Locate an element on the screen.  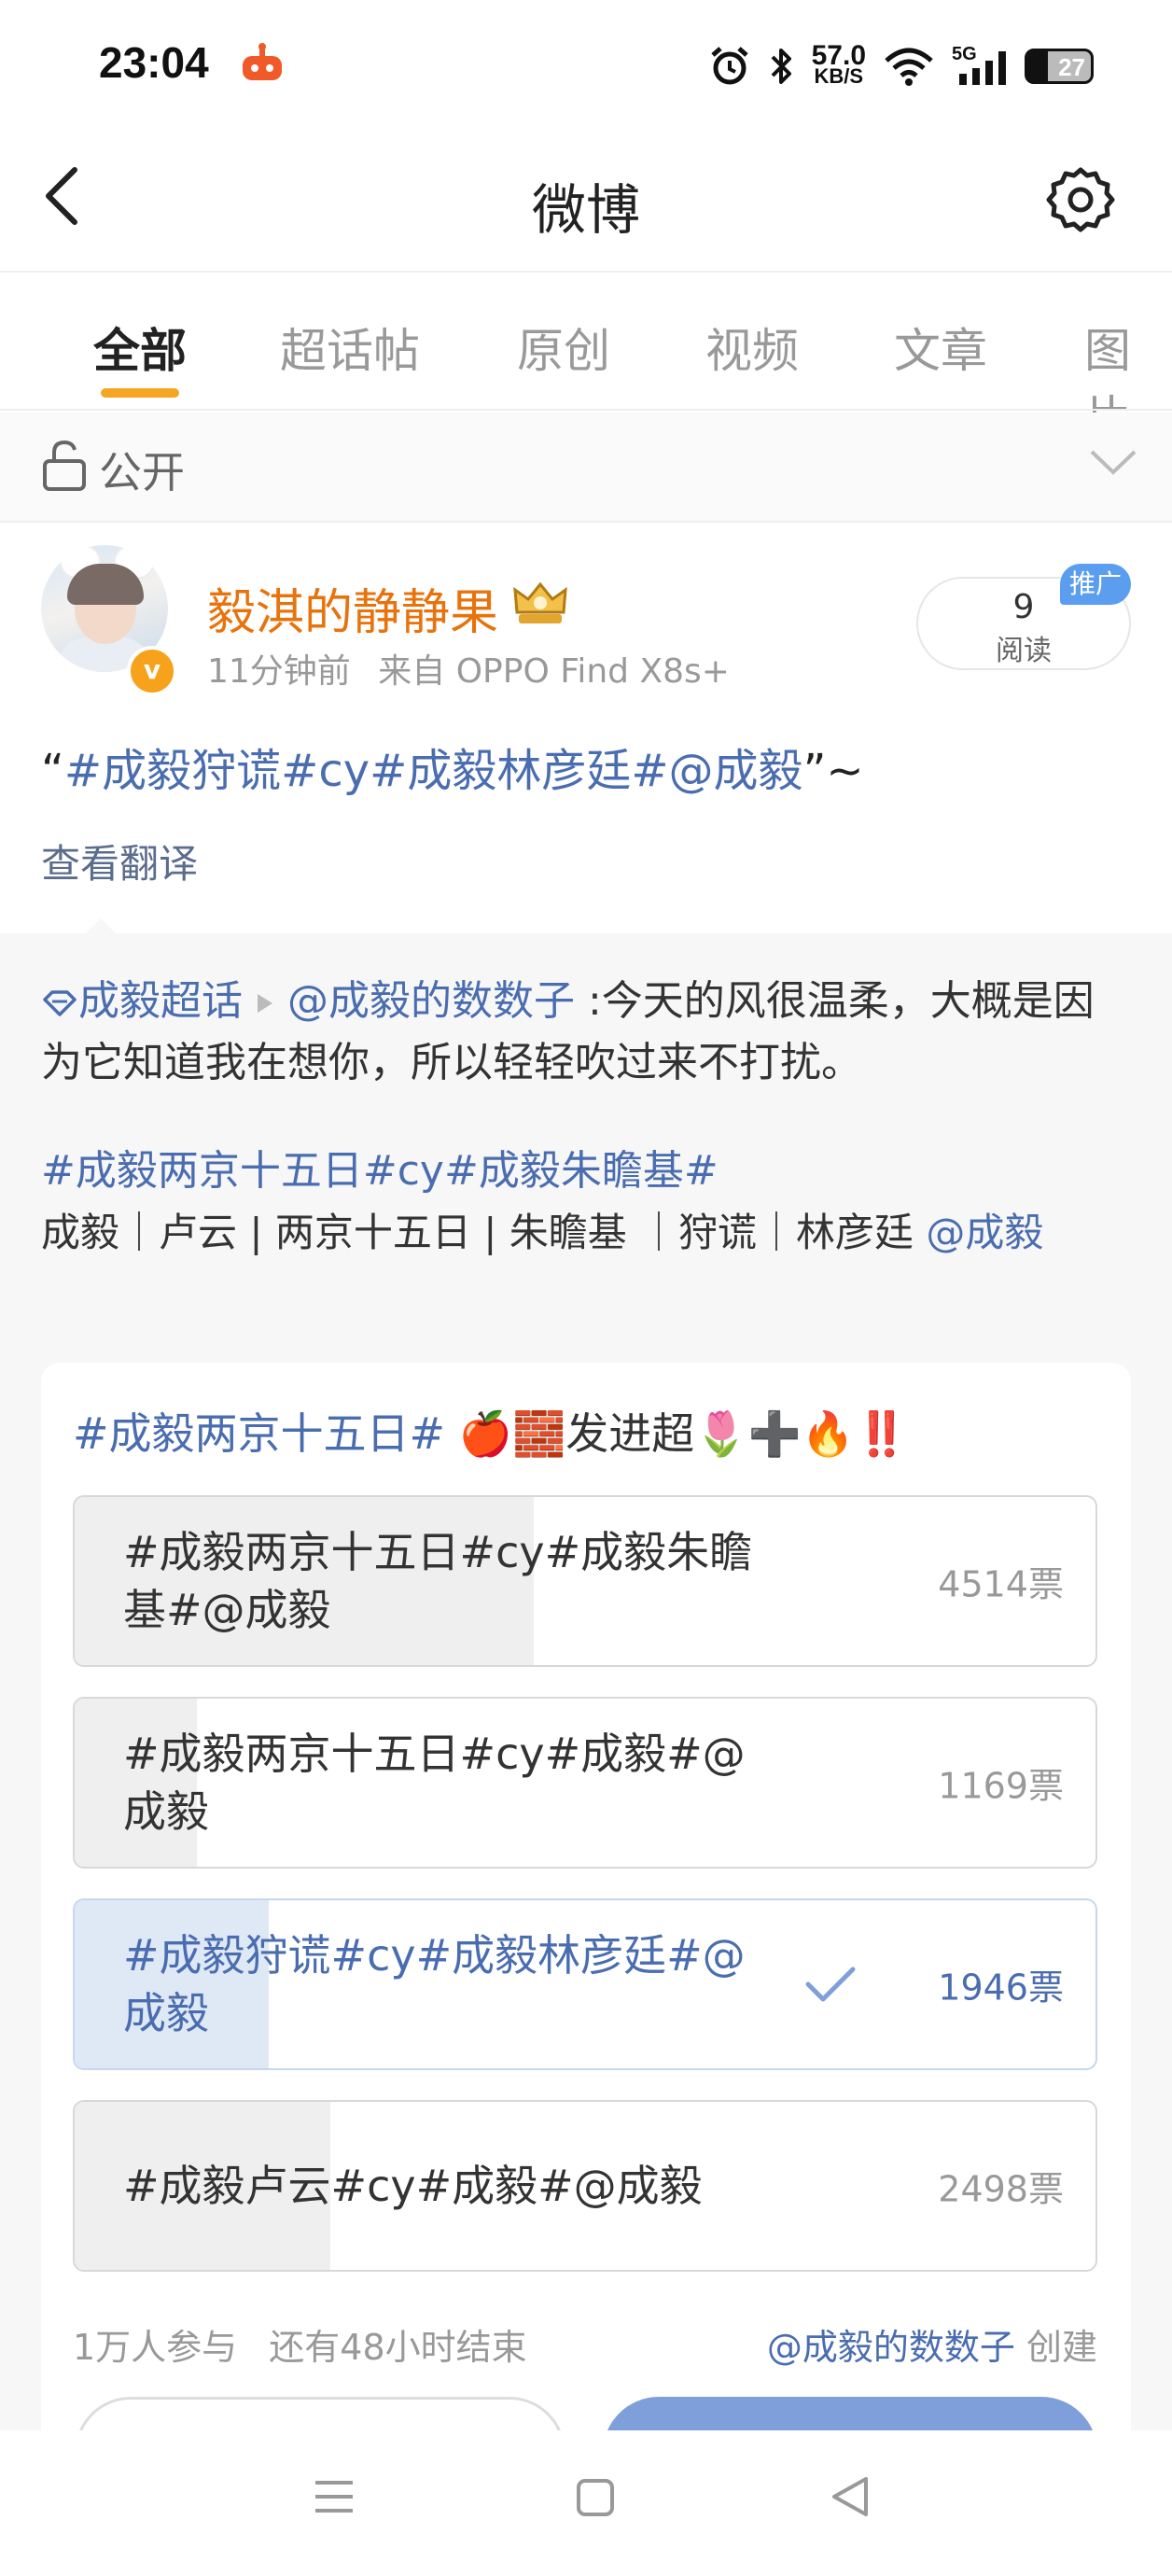
poll-title: #成毅两京十五日# 🍎🧱发进超🌷➕🔥‼️ is located at coordinates (490, 1431).